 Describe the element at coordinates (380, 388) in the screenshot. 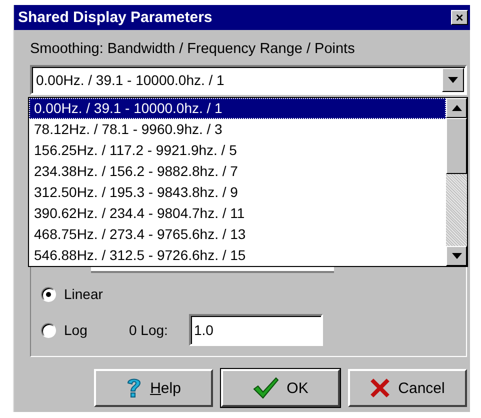

I see `x-icon` at that location.